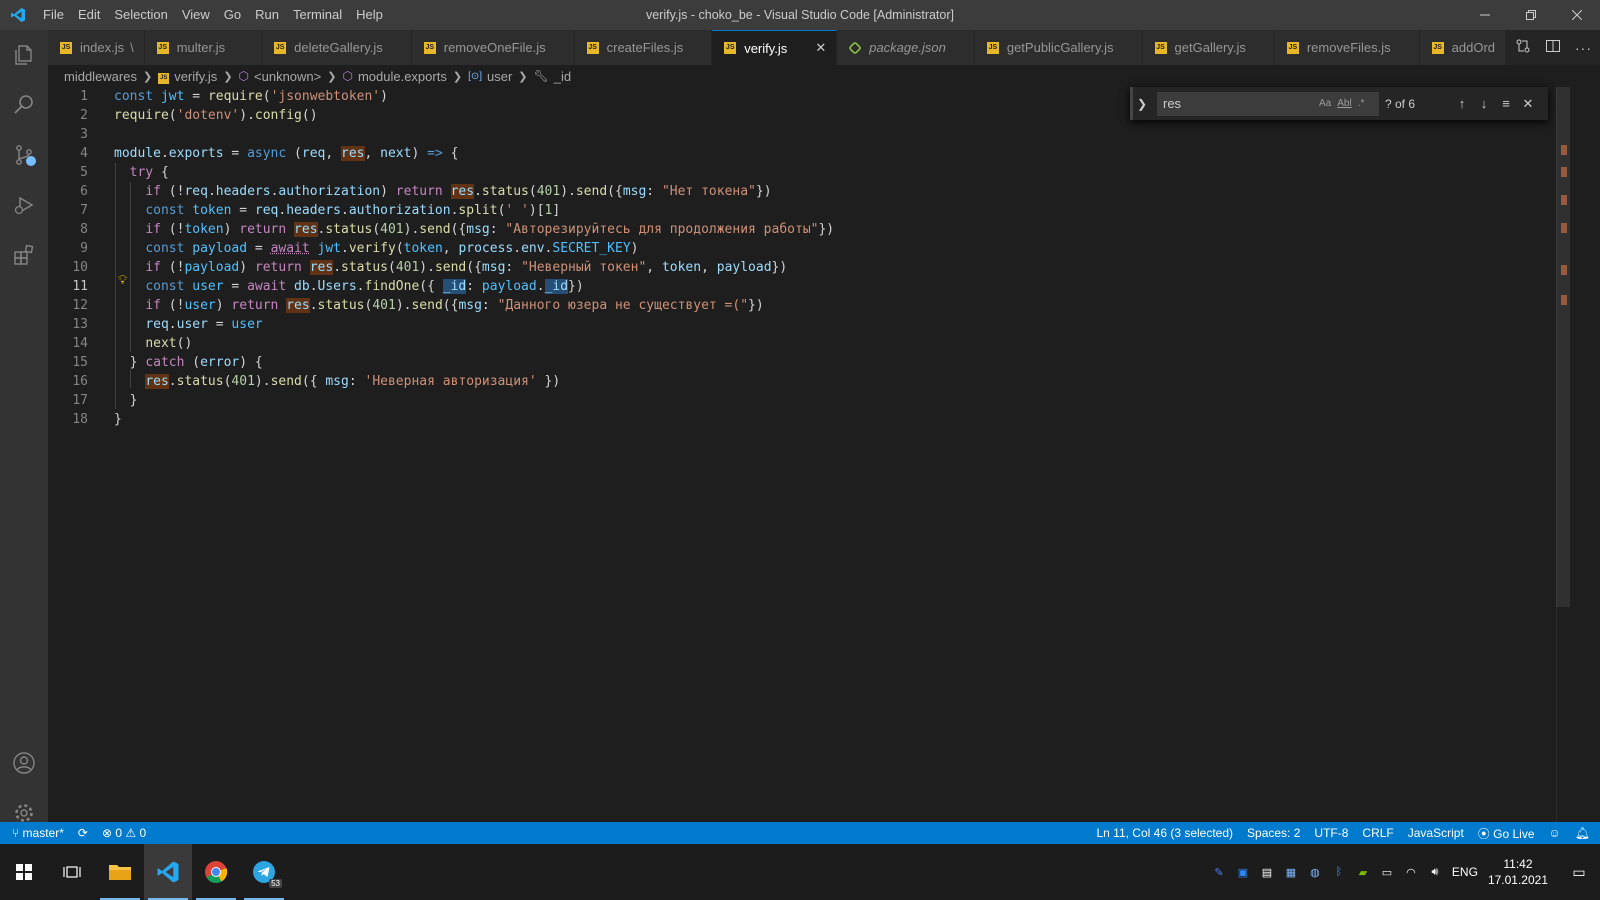  What do you see at coordinates (120, 872) in the screenshot?
I see `file-explorer-folder-icon` at bounding box center [120, 872].